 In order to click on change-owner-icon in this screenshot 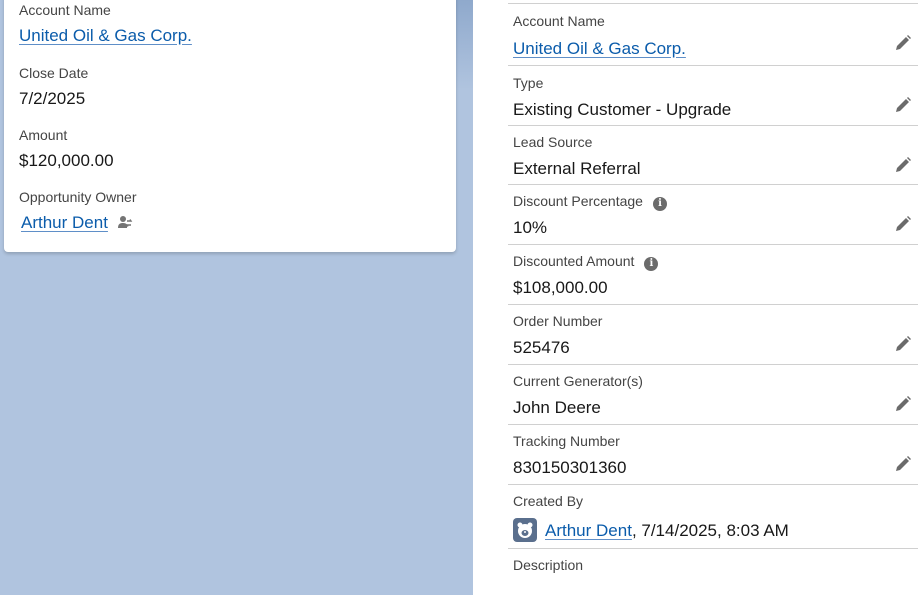, I will do `click(125, 222)`.